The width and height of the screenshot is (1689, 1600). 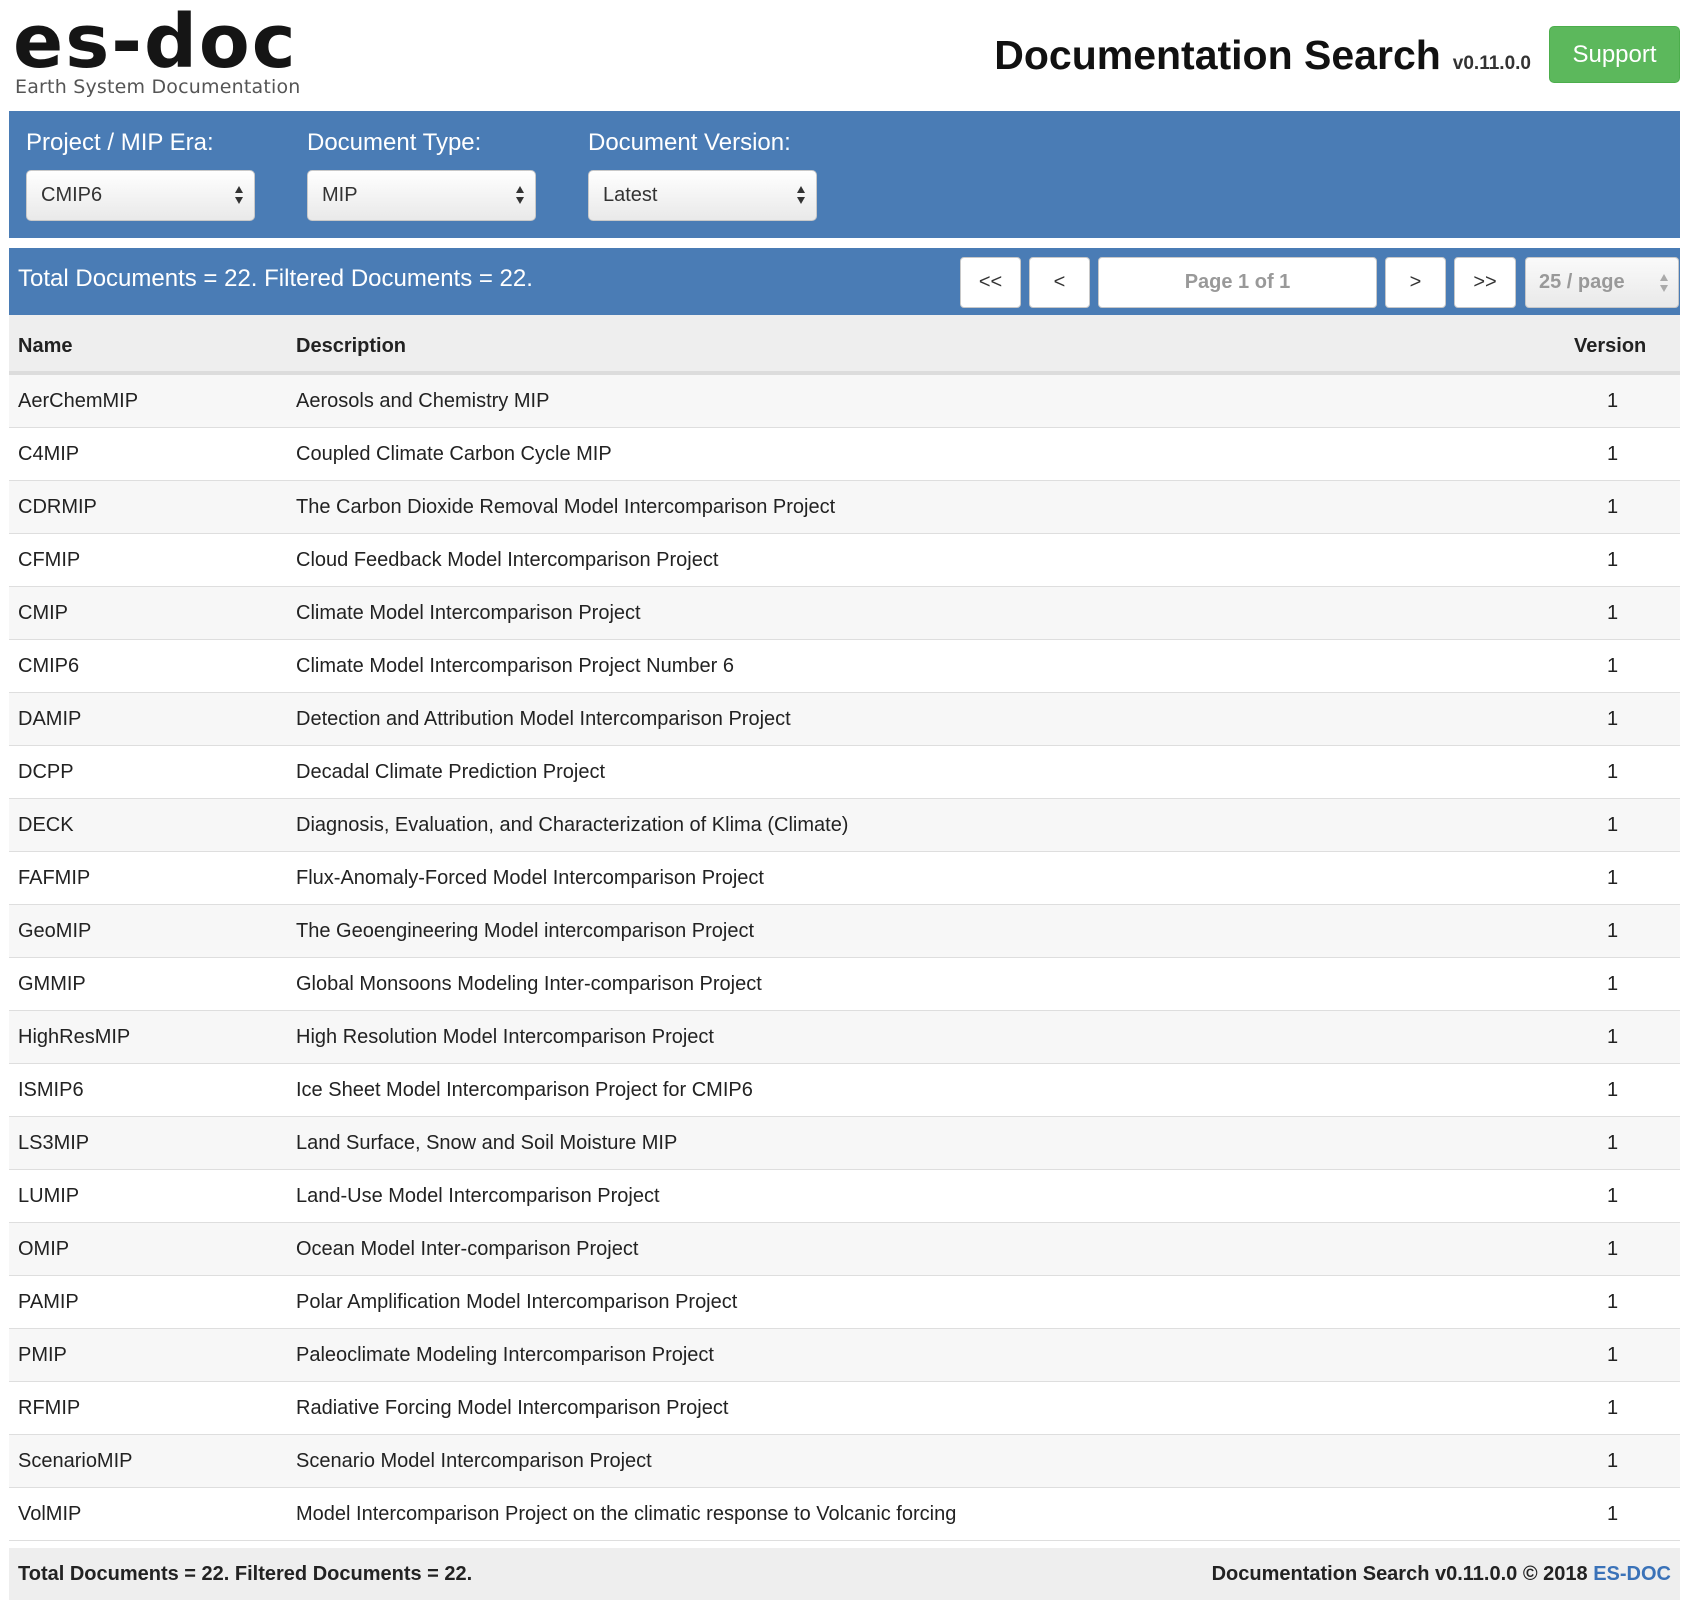 What do you see at coordinates (702, 195) in the screenshot?
I see `doc-version-select: Latest` at bounding box center [702, 195].